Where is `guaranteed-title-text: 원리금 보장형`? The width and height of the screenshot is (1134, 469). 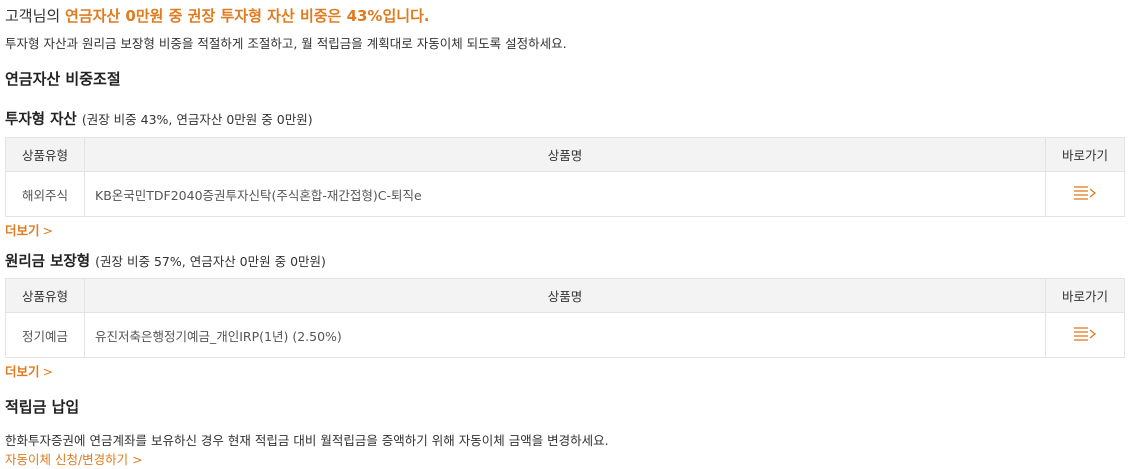 guaranteed-title-text: 원리금 보장형 is located at coordinates (48, 262).